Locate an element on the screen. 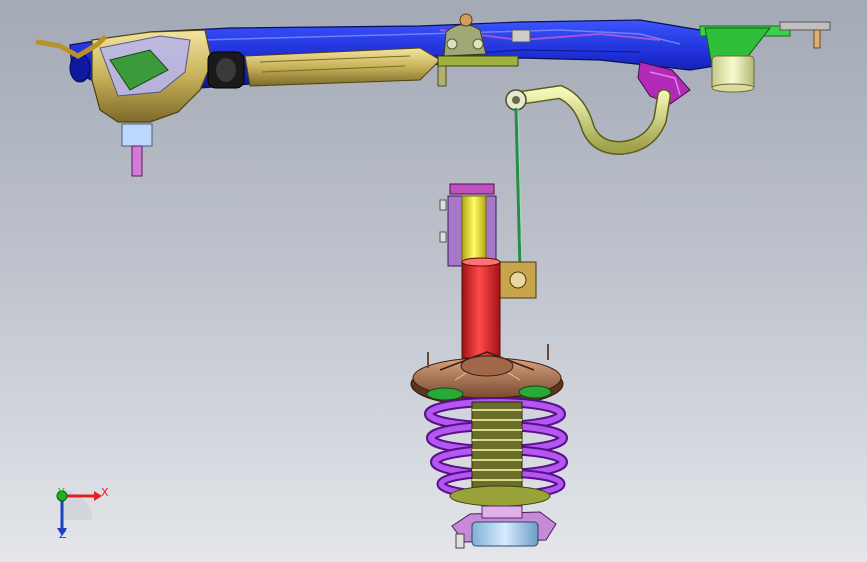 The width and height of the screenshot is (867, 562). stabilizer-link is located at coordinates (518, 203).